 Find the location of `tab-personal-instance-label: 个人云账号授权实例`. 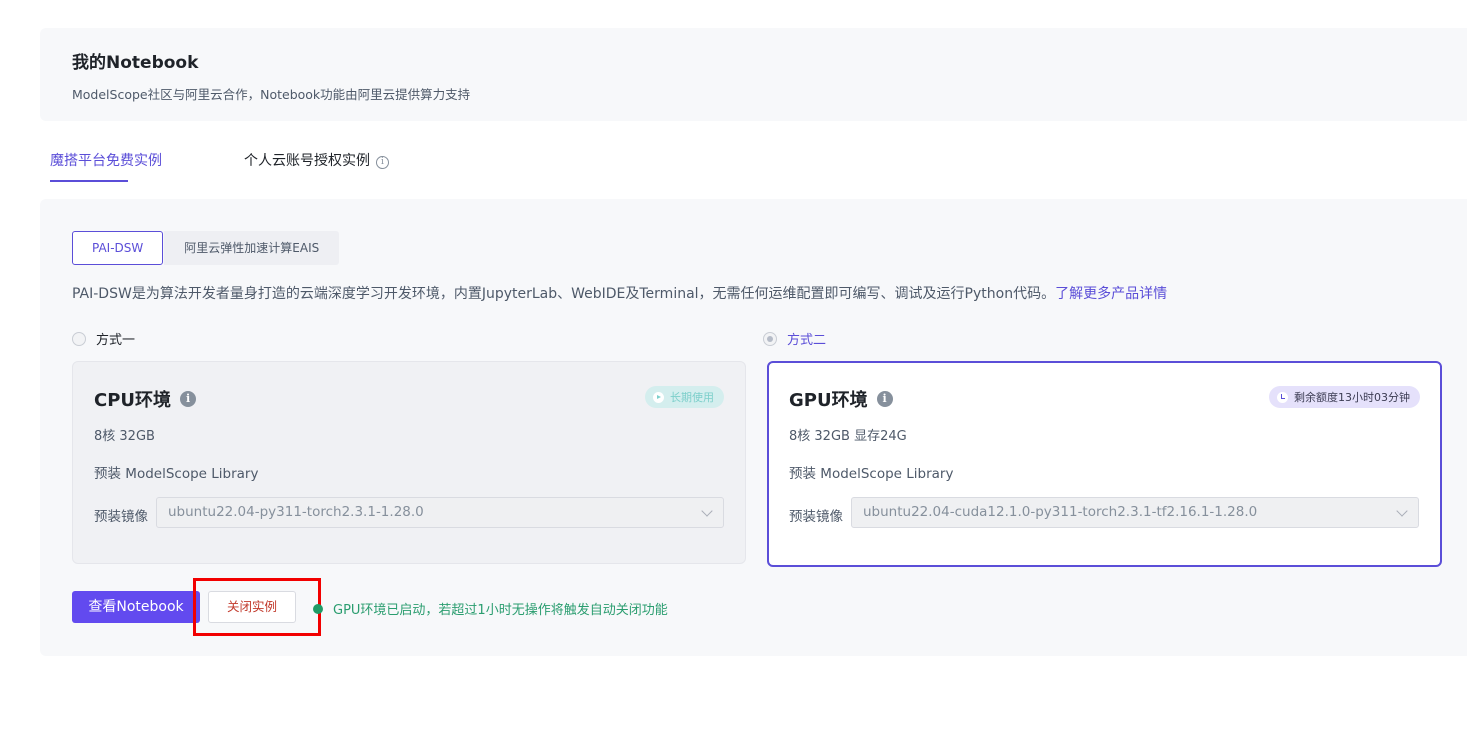

tab-personal-instance-label: 个人云账号授权实例 is located at coordinates (307, 161).